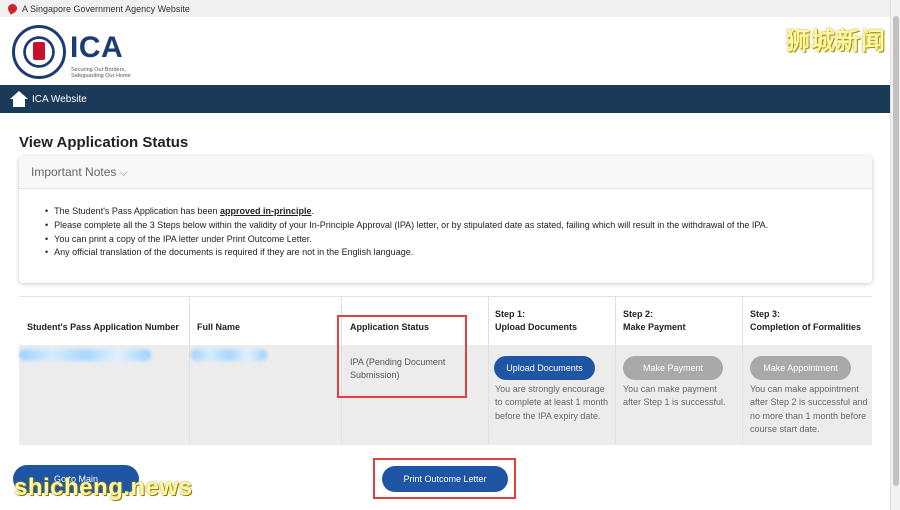 Image resolution: width=900 pixels, height=510 pixels. I want to click on redacted-full-name, so click(229, 355).